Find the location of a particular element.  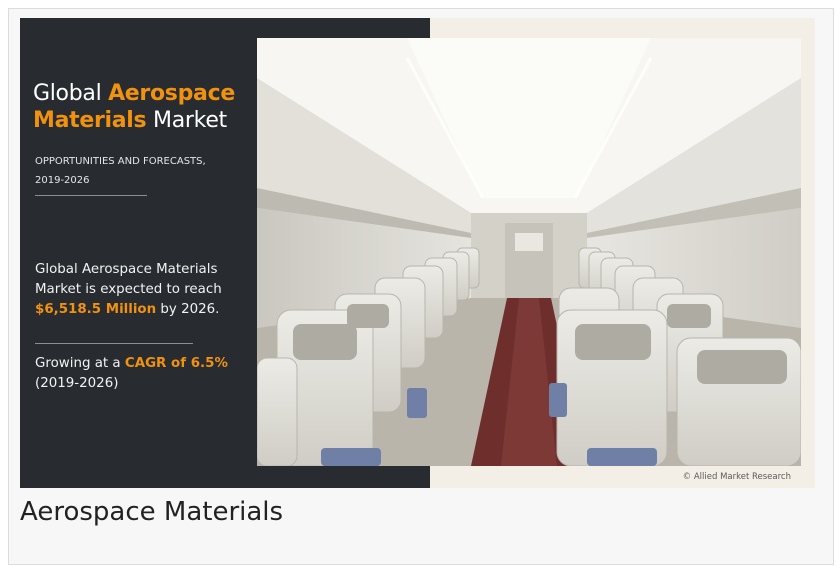

page-caption: Aerospace Materials is located at coordinates (152, 512).